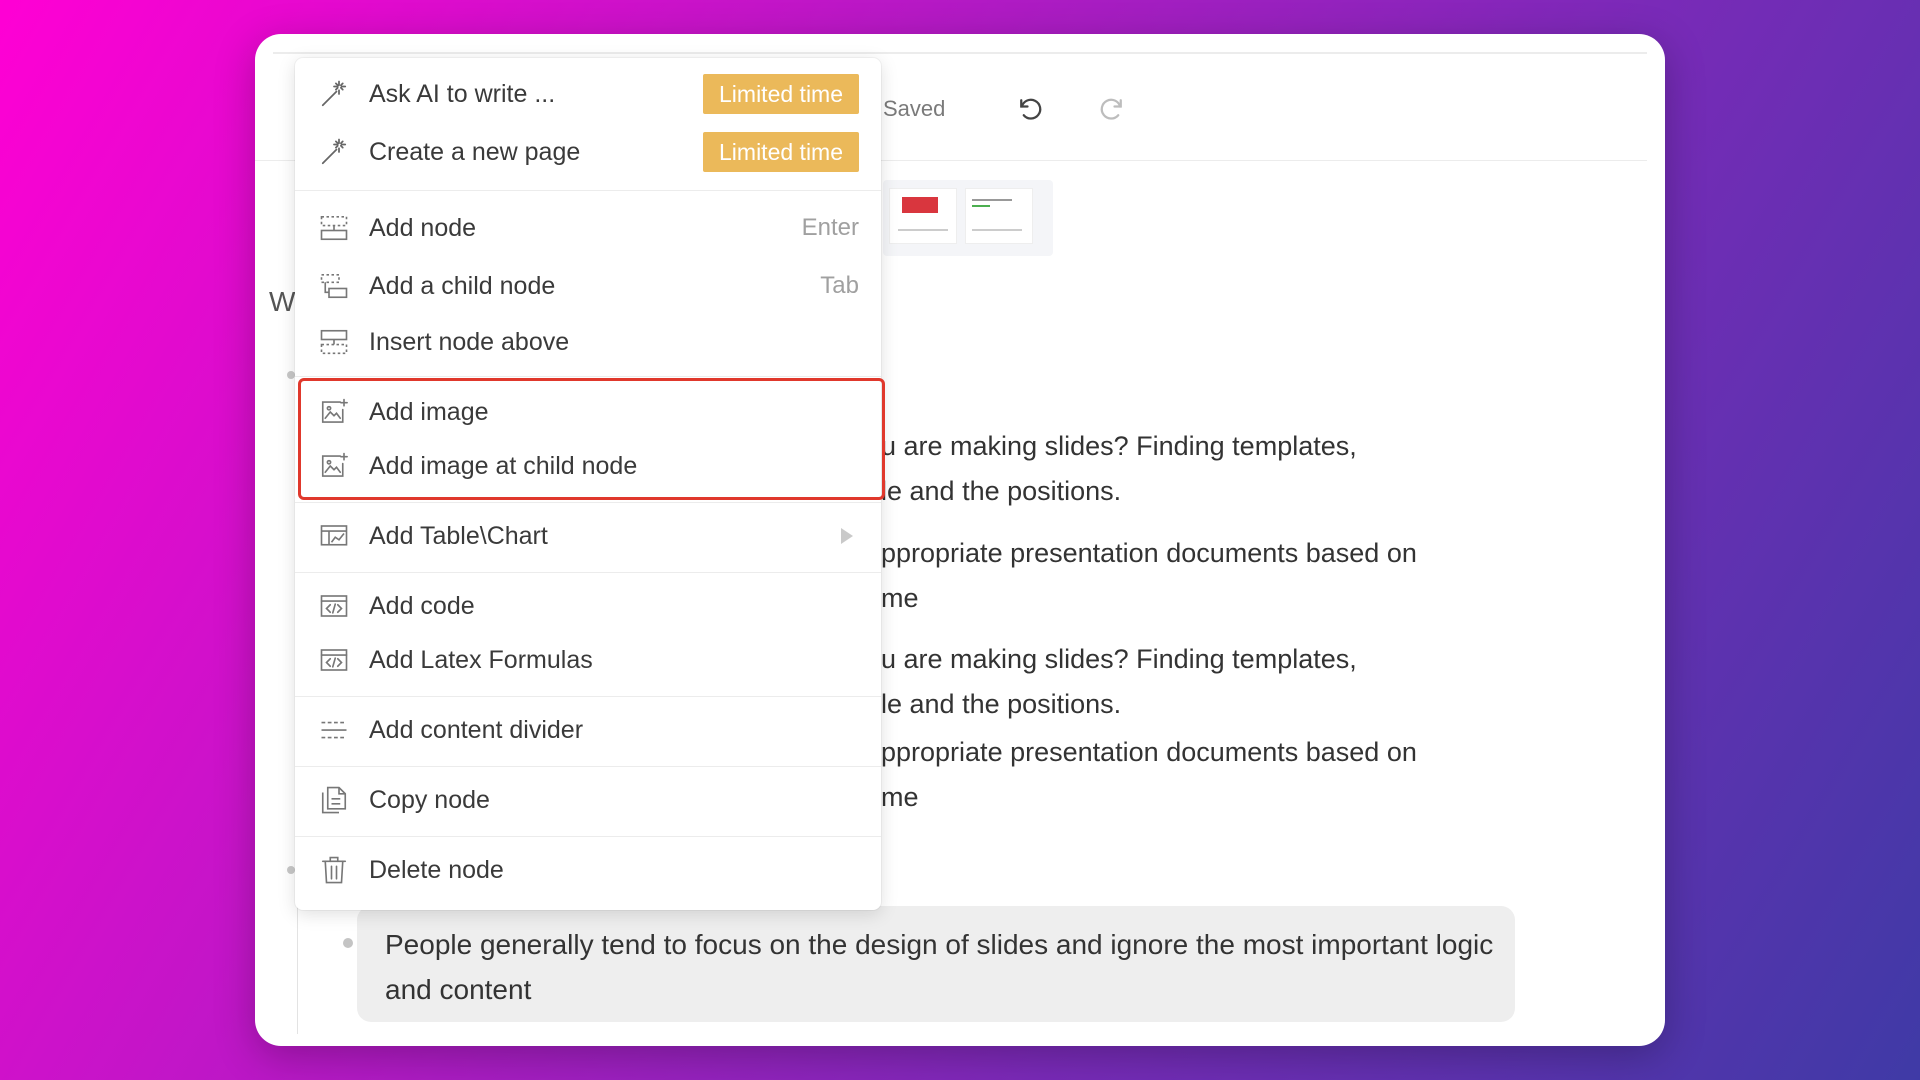  I want to click on insert-above-icon, so click(334, 342).